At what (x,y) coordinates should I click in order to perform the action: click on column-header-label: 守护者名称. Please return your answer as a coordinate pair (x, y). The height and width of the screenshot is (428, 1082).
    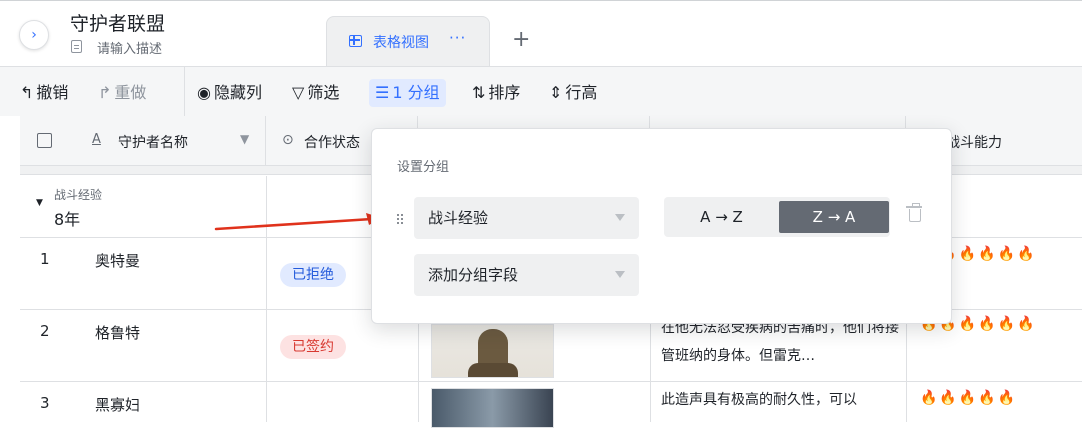
    Looking at the image, I should click on (153, 143).